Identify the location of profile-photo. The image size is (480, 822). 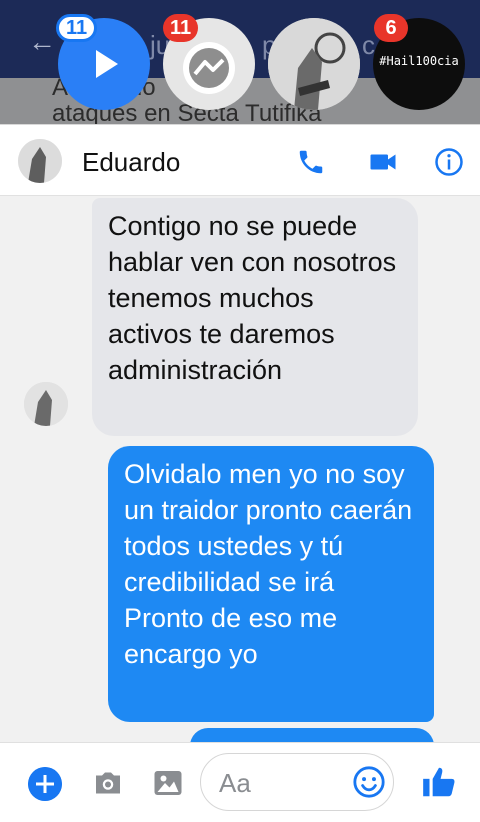
(314, 64).